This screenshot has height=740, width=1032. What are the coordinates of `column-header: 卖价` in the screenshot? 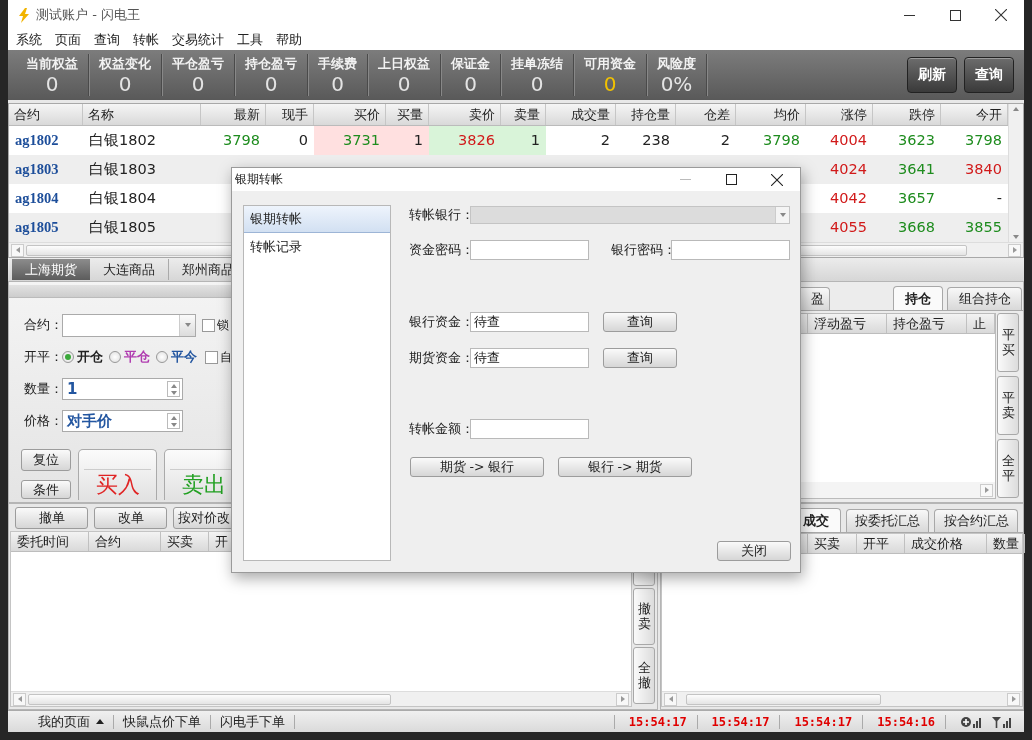 It's located at (465, 114).